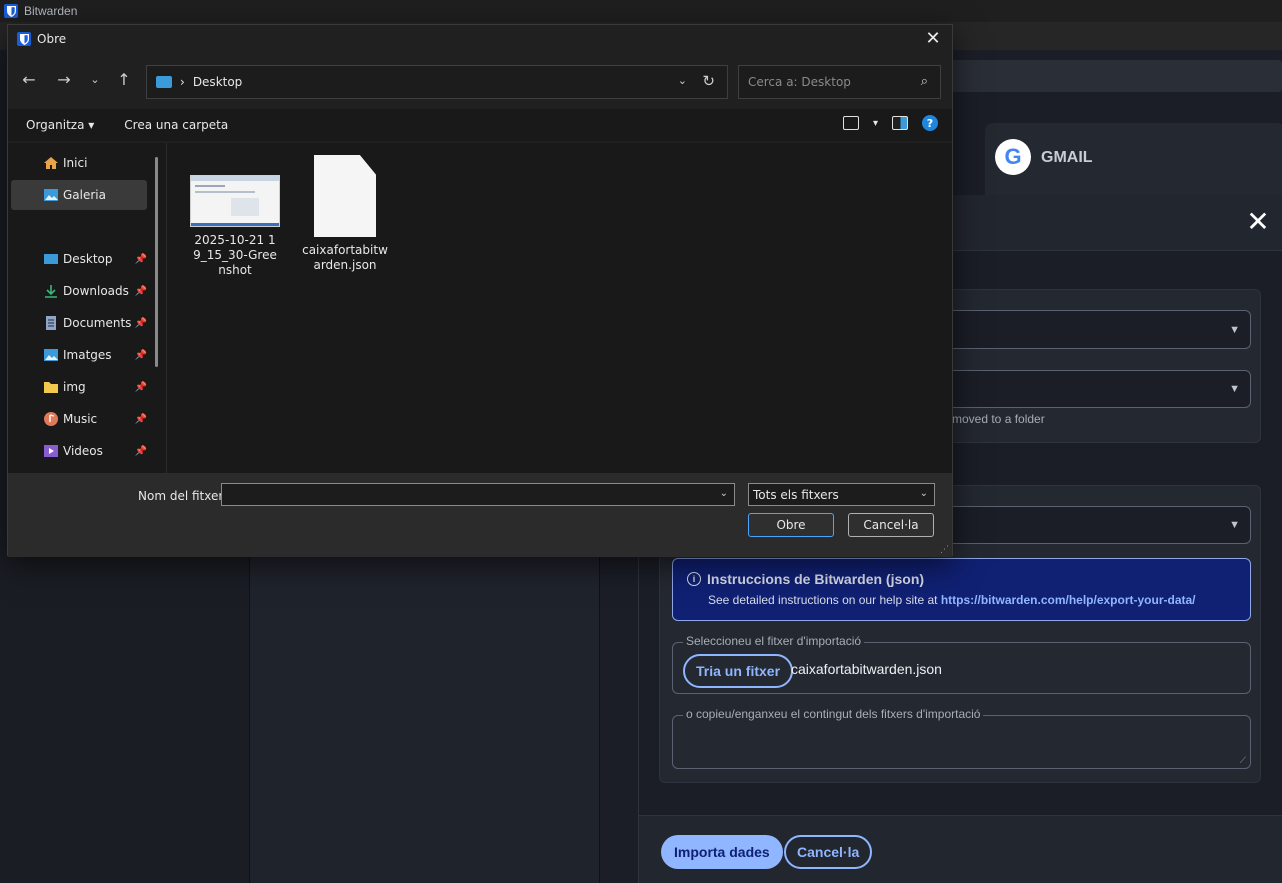  I want to click on sidebar-item-desktop: Desktop 📌, so click(79, 259).